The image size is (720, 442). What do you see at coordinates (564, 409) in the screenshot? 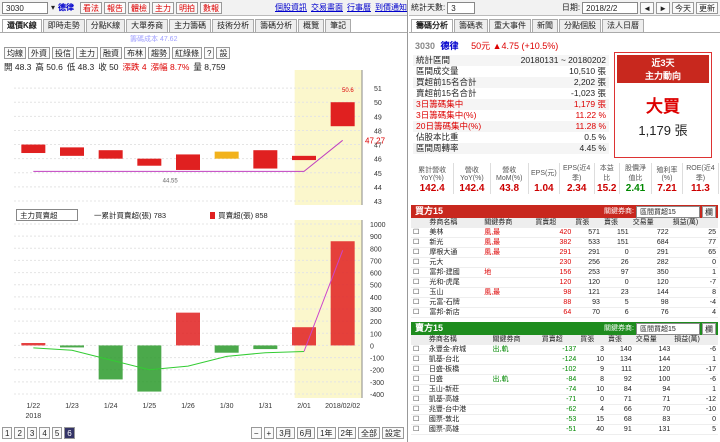
I see `broker-row: ☐ 兆豐-台中港 -62 4 66 70 -10` at bounding box center [564, 409].